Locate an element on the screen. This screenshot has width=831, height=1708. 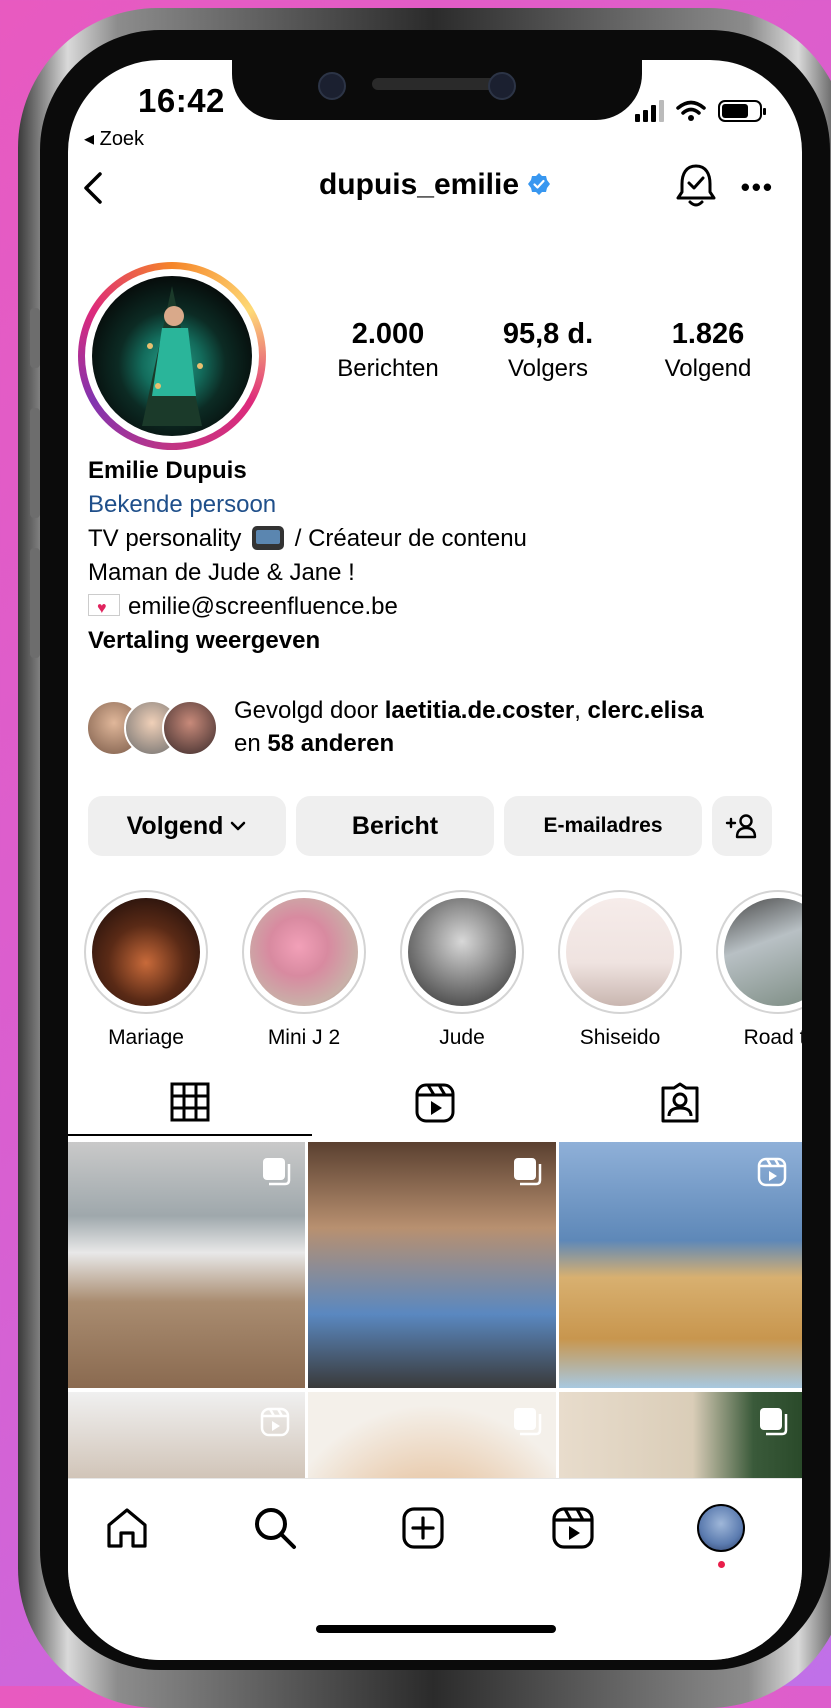
tab-posts-grid is located at coordinates (190, 1103).